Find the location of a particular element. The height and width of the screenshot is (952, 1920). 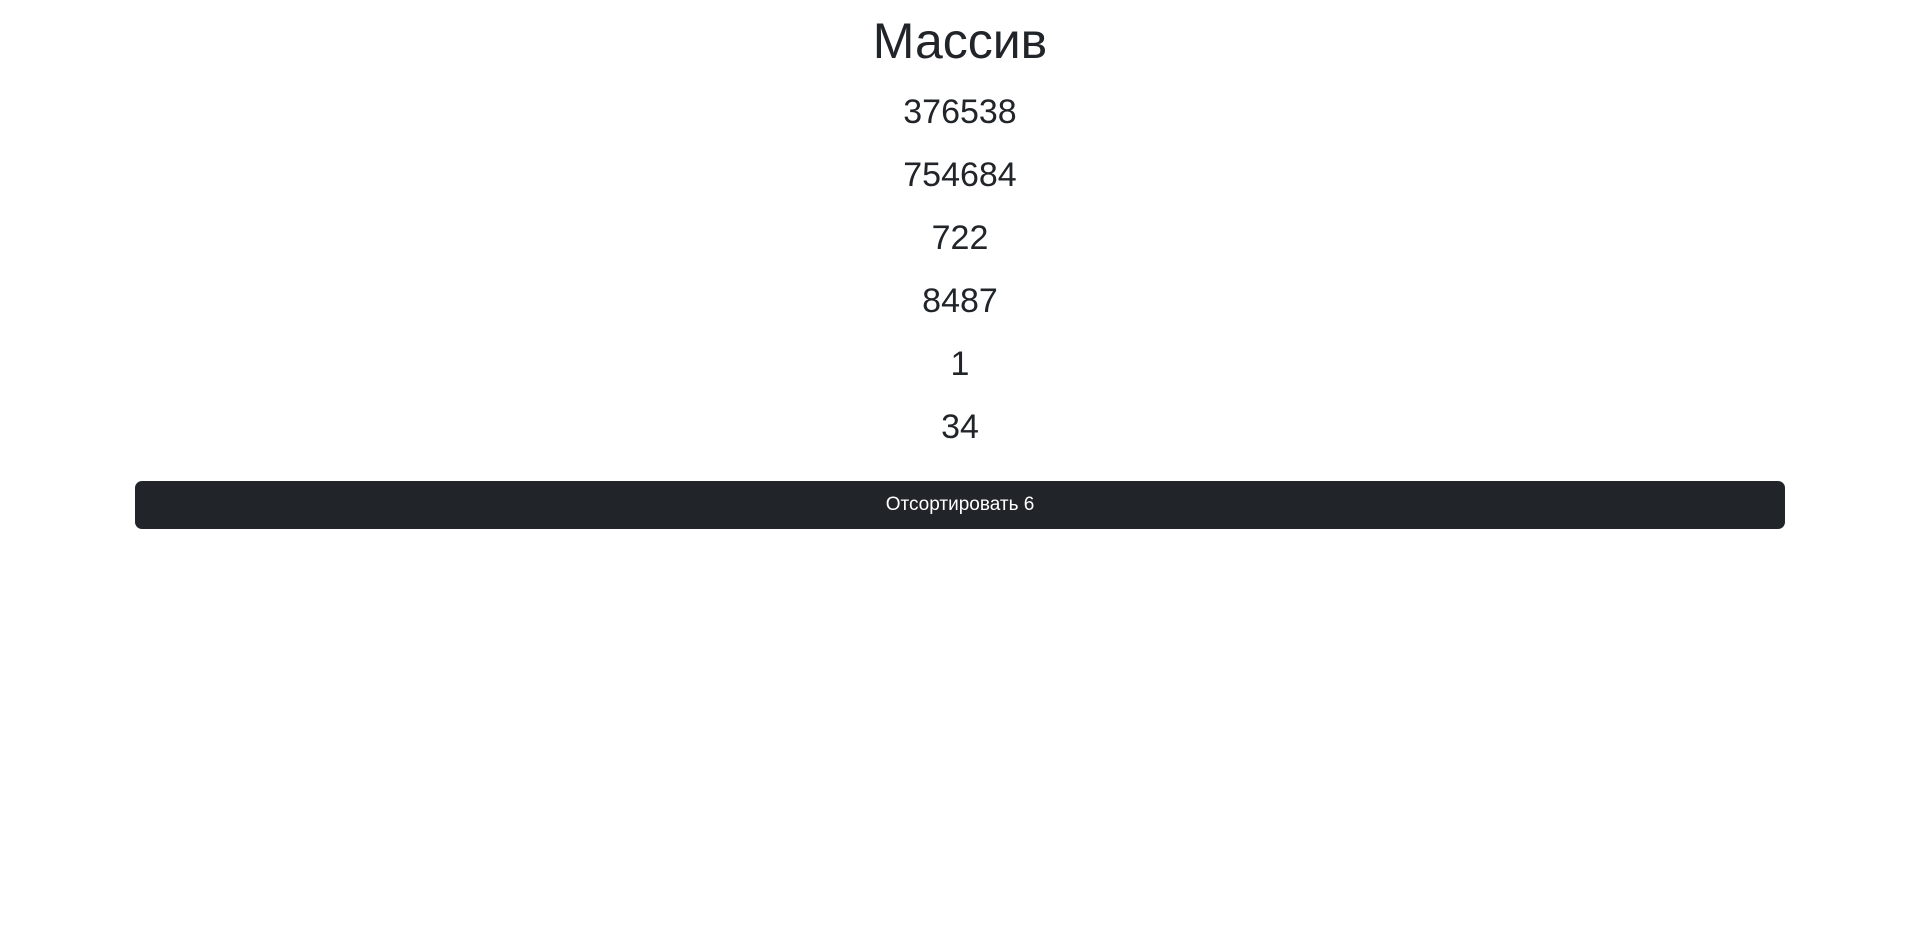

sort-button: Отсортировать 6 is located at coordinates (960, 505).